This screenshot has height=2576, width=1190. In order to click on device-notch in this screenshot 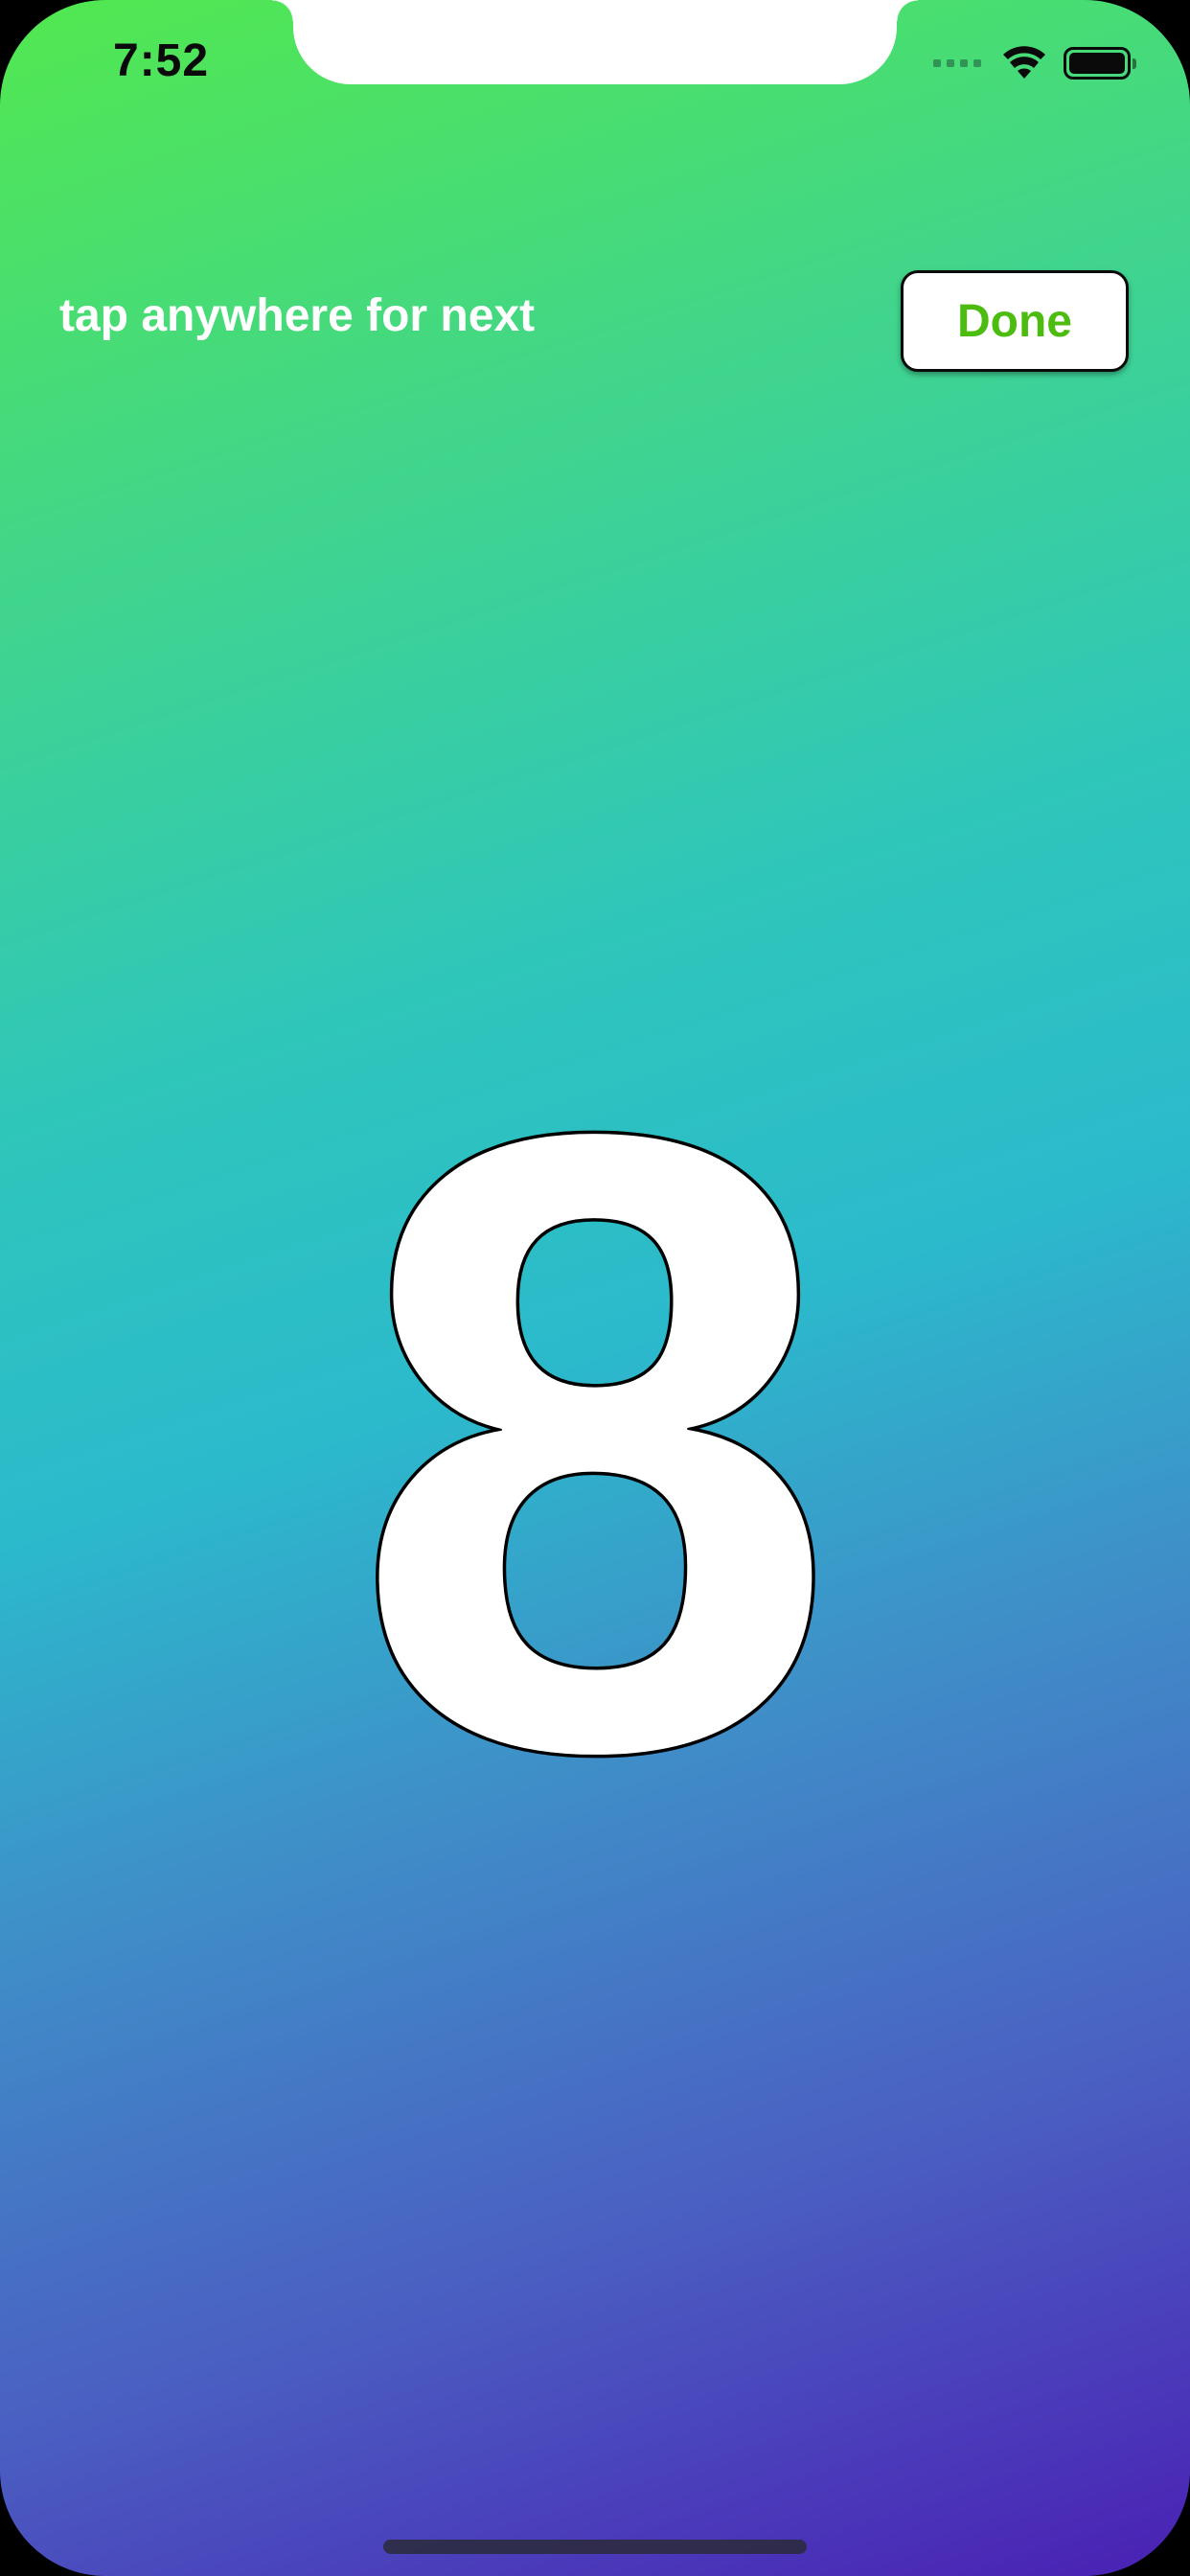, I will do `click(595, 42)`.